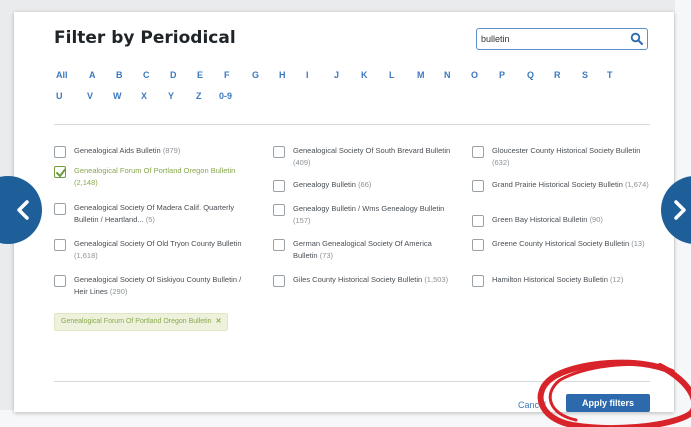 The width and height of the screenshot is (691, 427). Describe the element at coordinates (255, 75) in the screenshot. I see `alpha-filter-g: G` at that location.